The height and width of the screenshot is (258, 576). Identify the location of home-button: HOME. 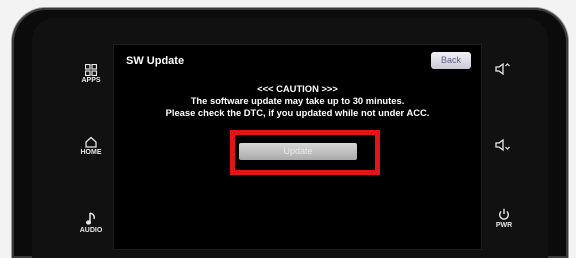
(91, 146).